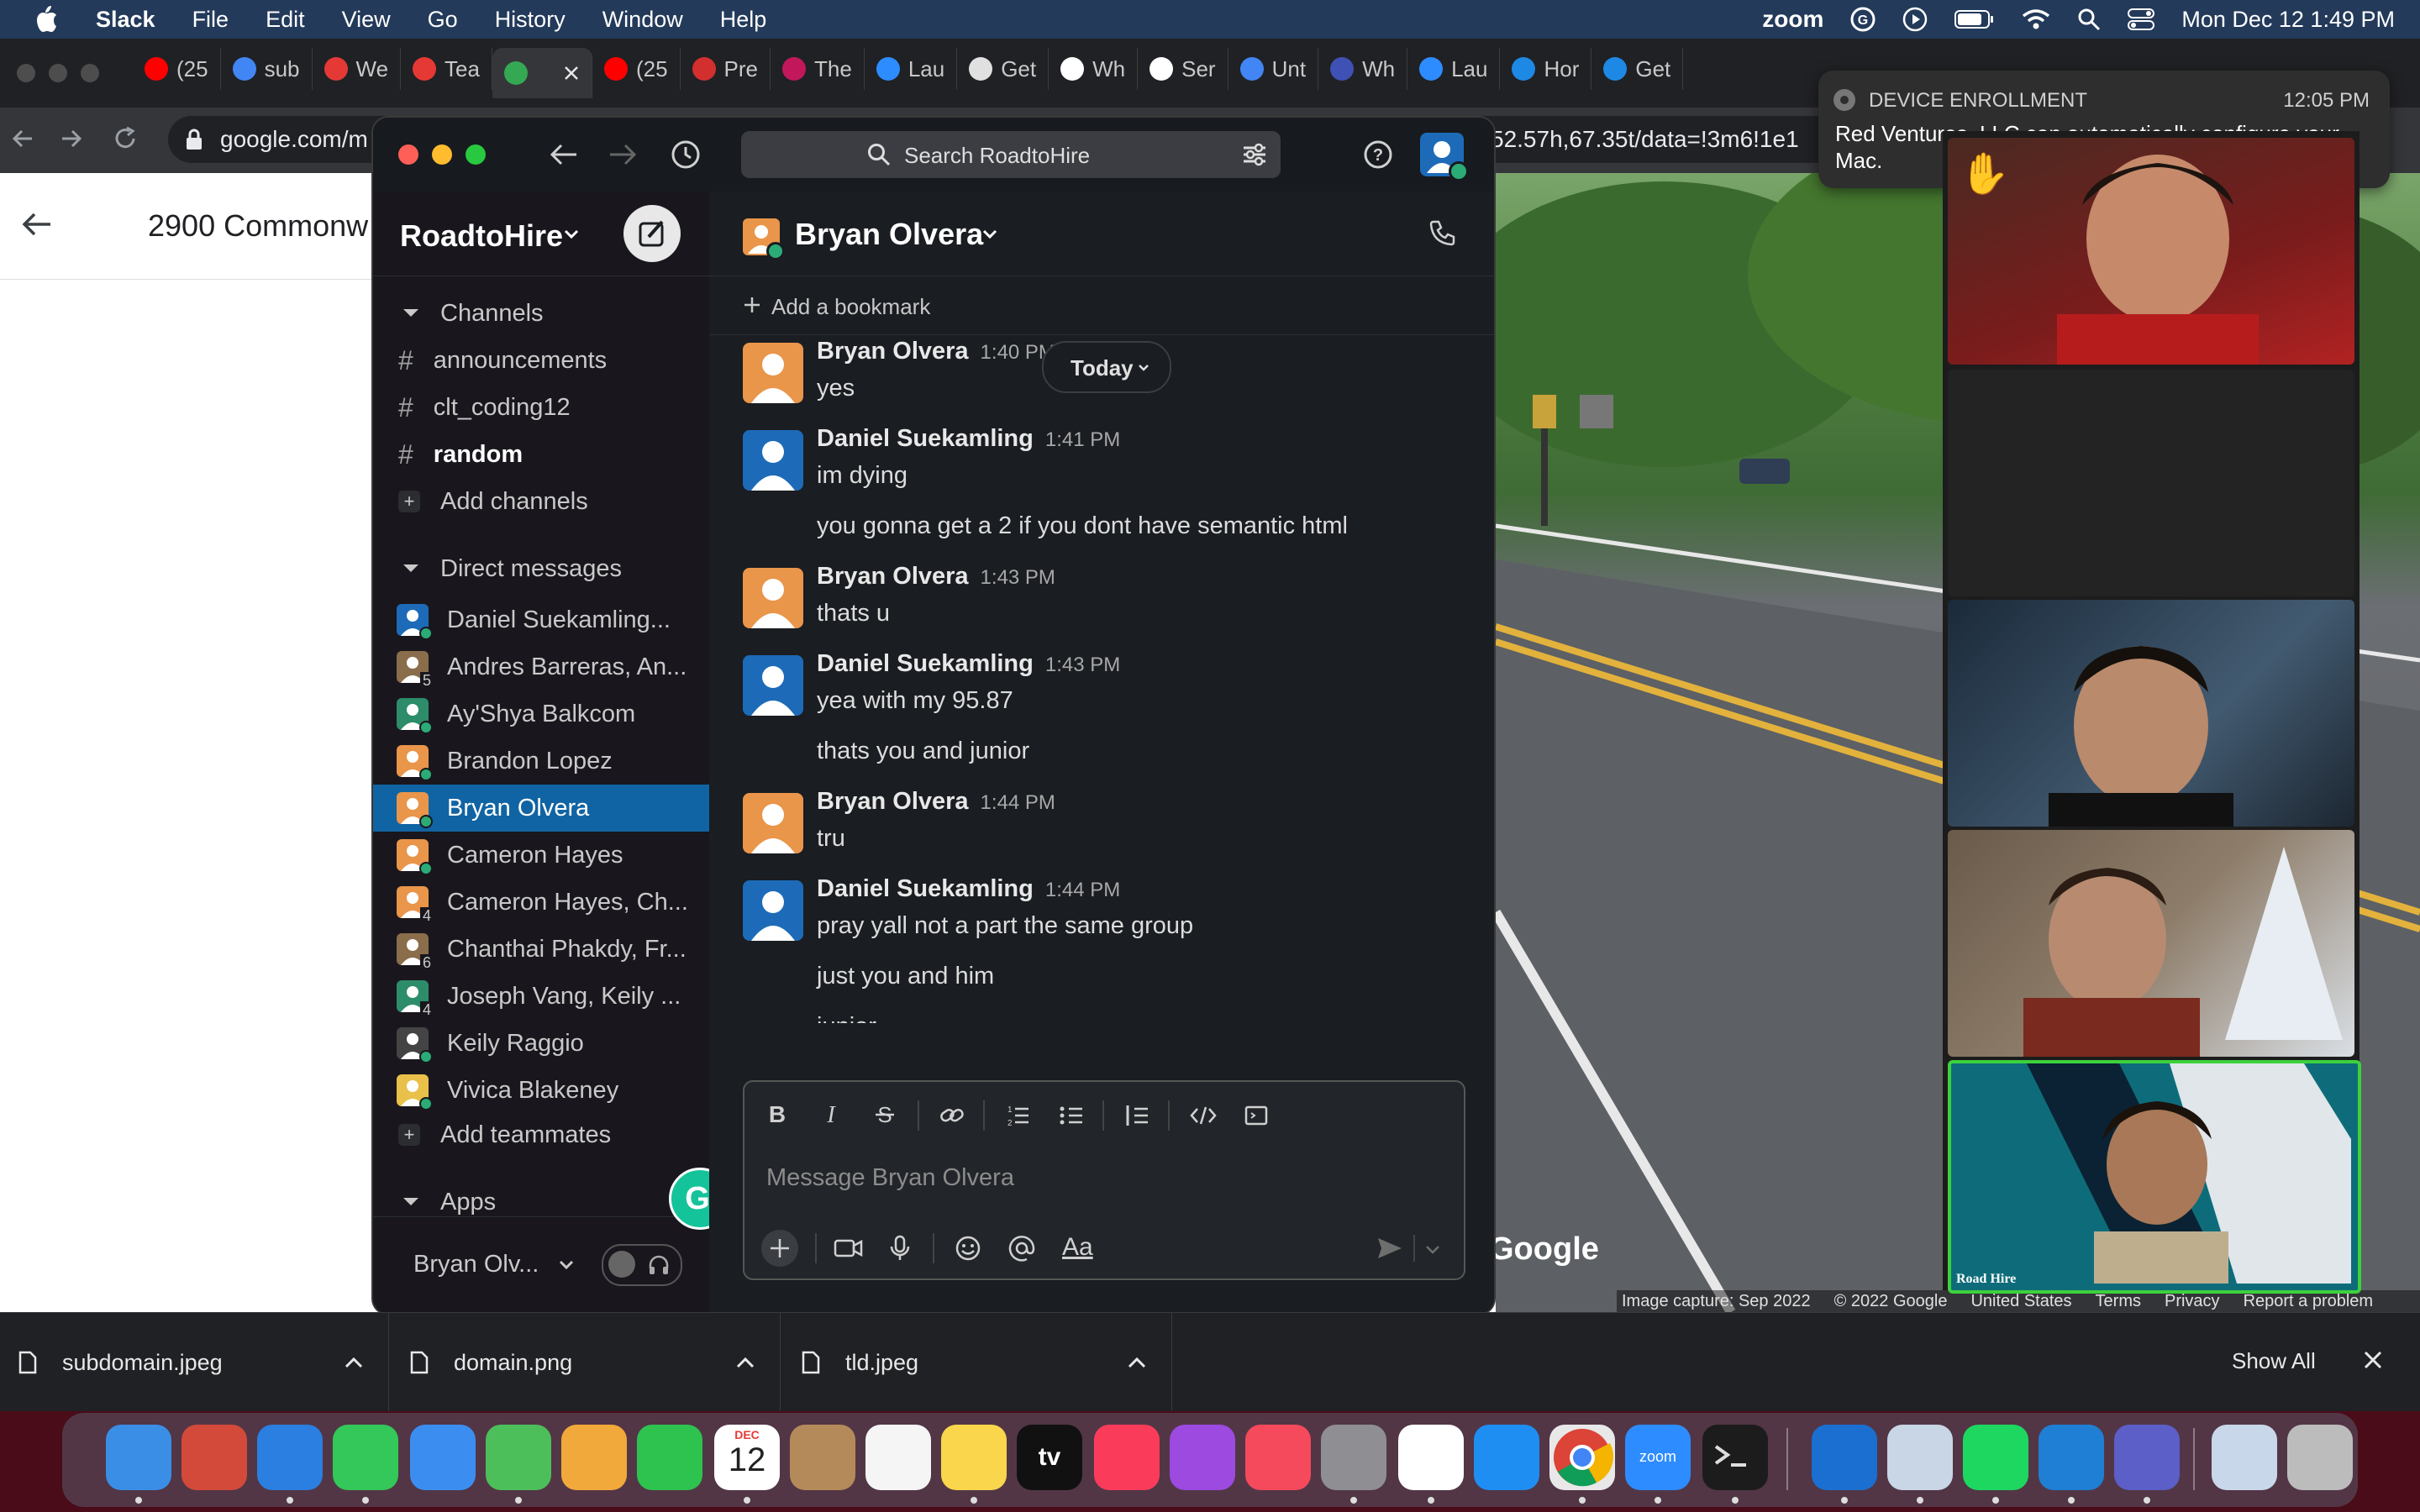 The width and height of the screenshot is (2420, 1512). What do you see at coordinates (553, 808) in the screenshot?
I see `sidebar-dm-item: Bryan Olvera` at bounding box center [553, 808].